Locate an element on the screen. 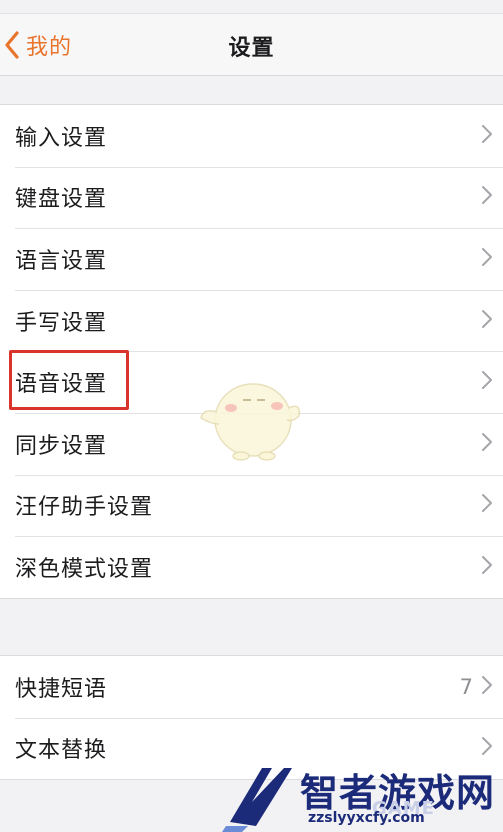 The image size is (503, 832). settings-item-dark-mode: 深色模式设置 is located at coordinates (251, 567).